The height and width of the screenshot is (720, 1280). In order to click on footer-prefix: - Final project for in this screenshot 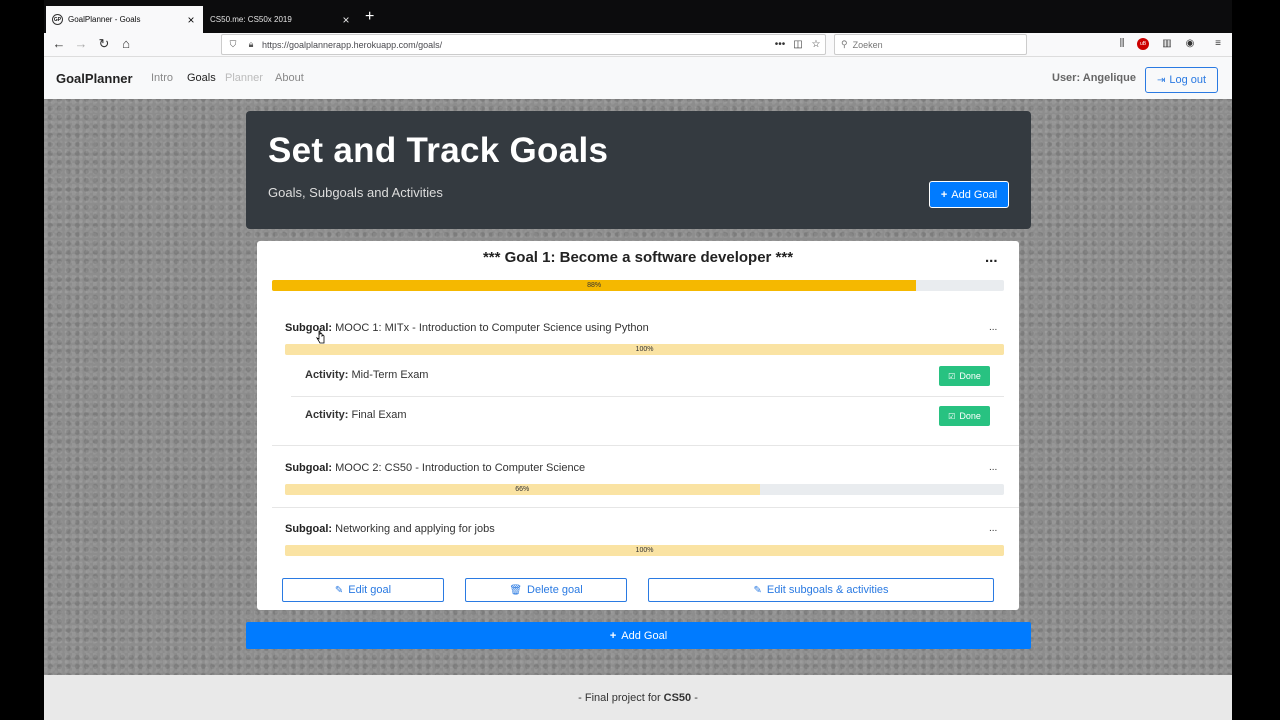, I will do `click(619, 697)`.